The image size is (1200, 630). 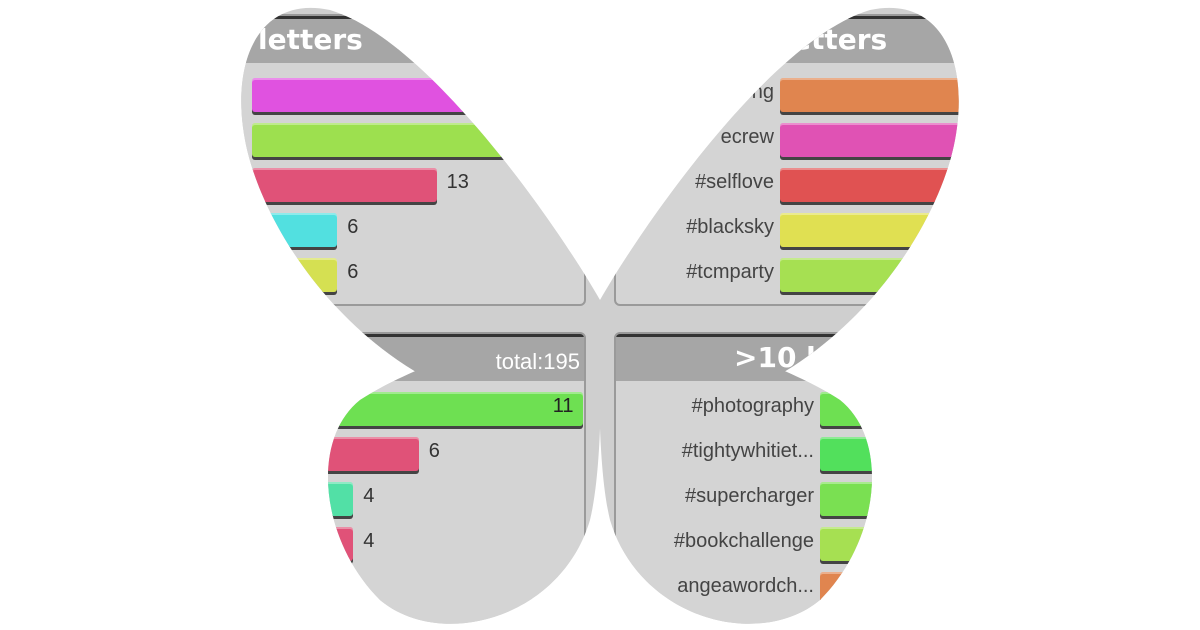 I want to click on bar-row: #photography, so click(x=787, y=408).